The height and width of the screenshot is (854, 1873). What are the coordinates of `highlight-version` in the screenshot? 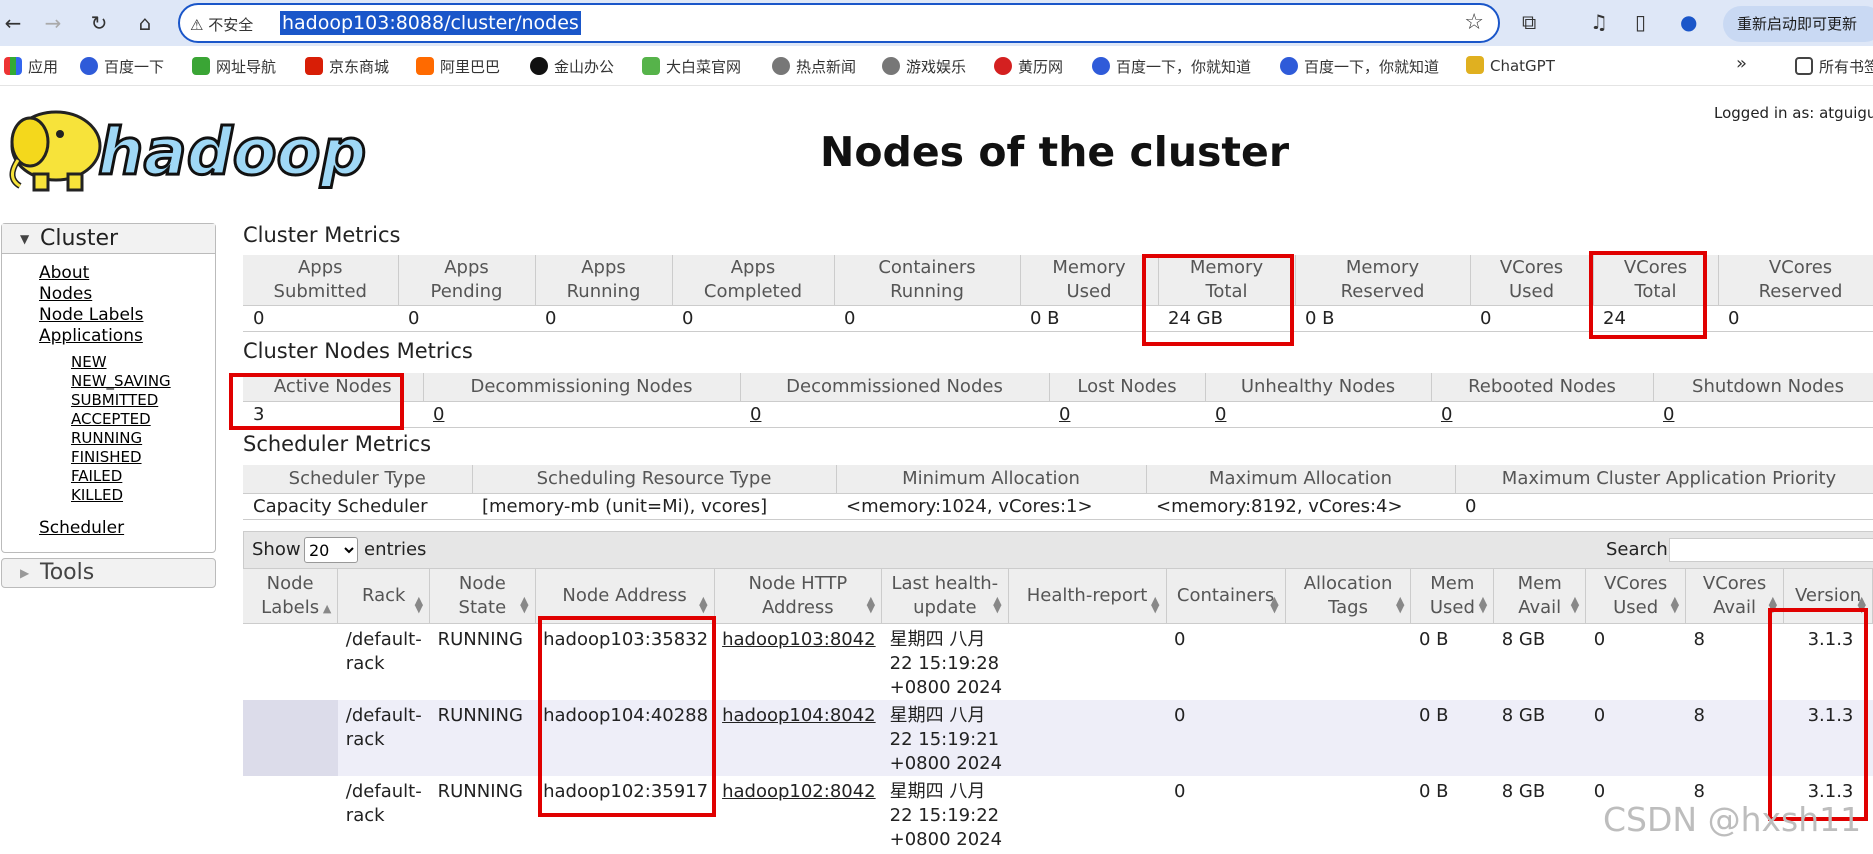 It's located at (1818, 714).